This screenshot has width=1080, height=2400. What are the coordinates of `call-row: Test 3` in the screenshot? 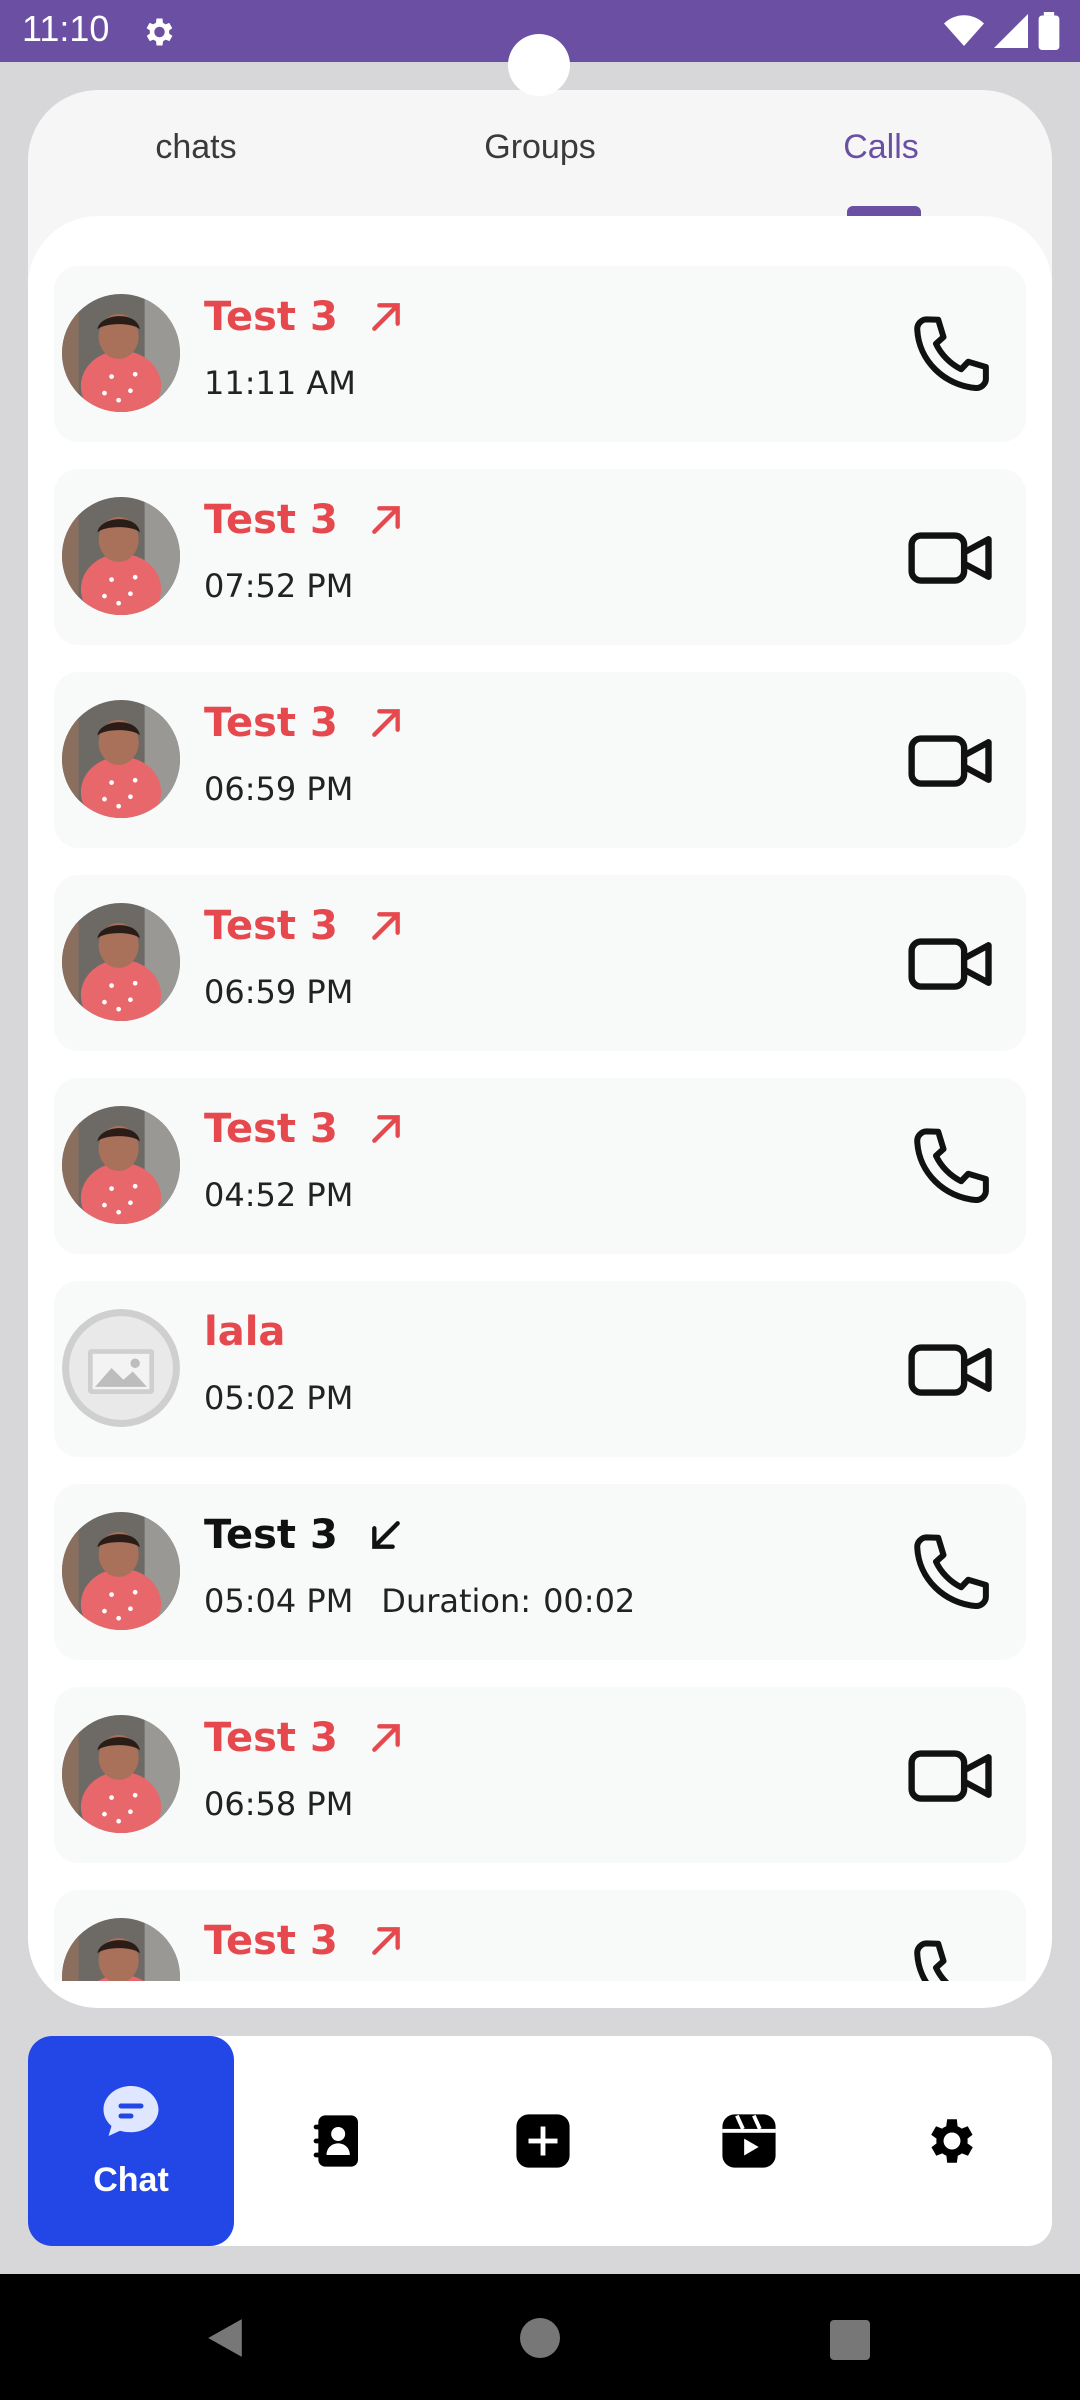 It's located at (540, 1935).